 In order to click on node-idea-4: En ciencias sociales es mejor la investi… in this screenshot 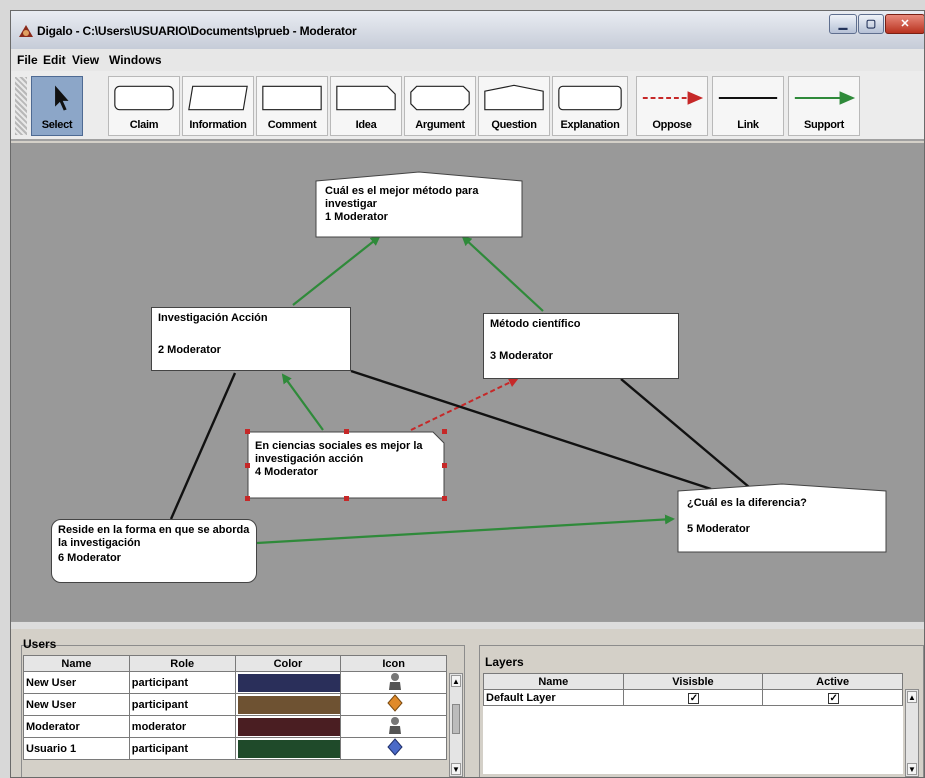, I will do `click(346, 465)`.